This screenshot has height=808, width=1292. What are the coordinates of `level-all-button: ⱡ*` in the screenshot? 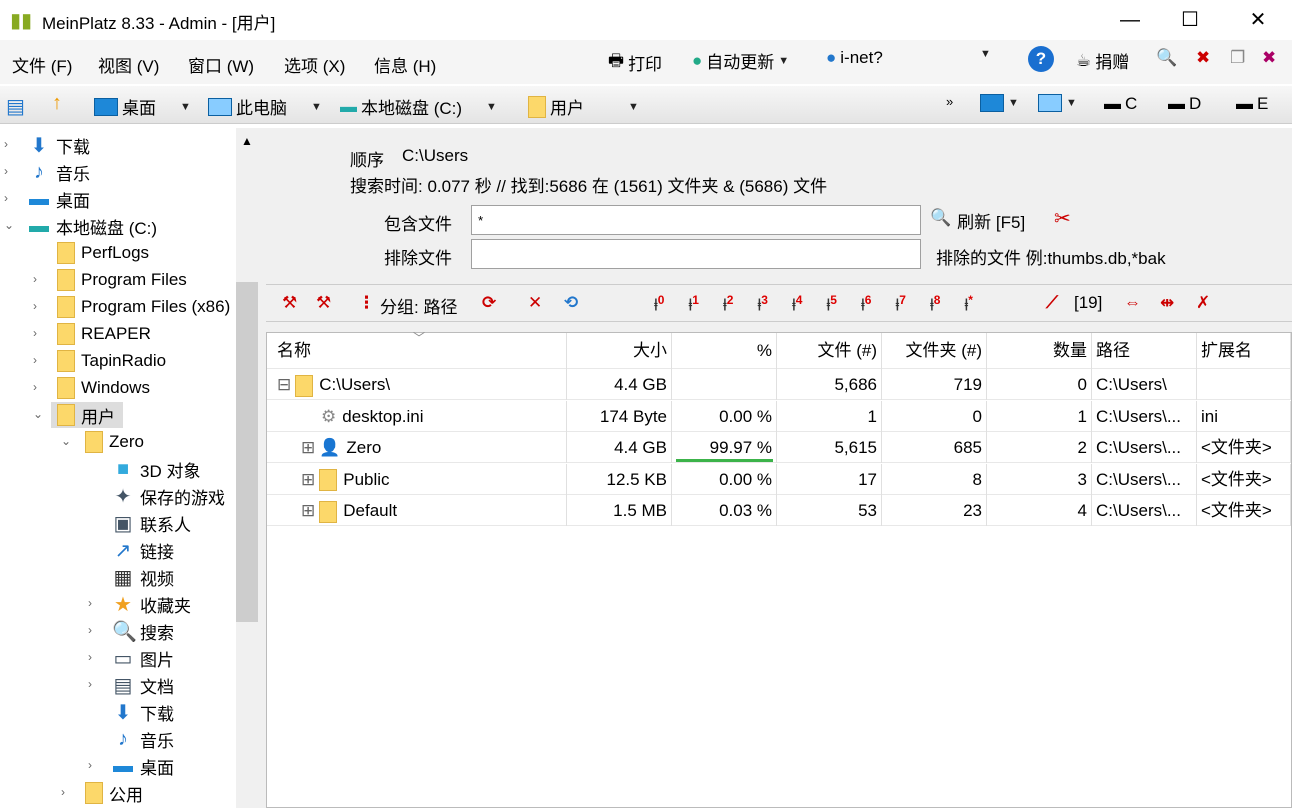 It's located at (969, 304).